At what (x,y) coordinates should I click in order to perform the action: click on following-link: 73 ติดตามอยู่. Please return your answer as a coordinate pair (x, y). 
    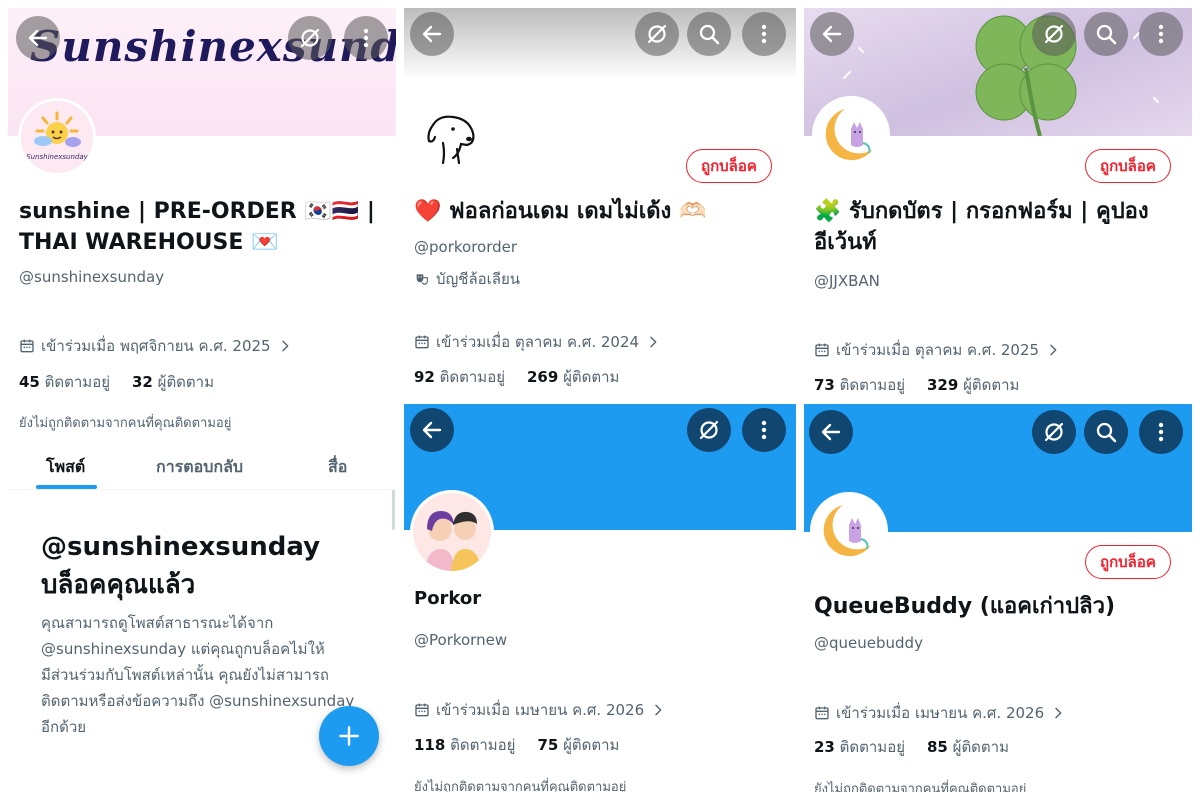
    Looking at the image, I should click on (859, 385).